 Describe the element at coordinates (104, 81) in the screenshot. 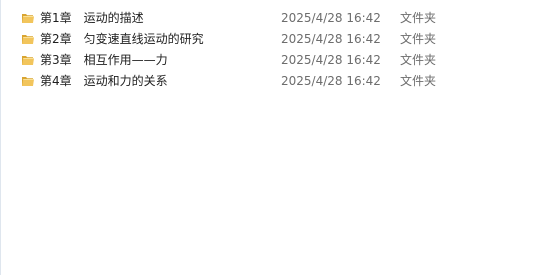

I see `file-name: 第4章 运动和力的关系` at that location.